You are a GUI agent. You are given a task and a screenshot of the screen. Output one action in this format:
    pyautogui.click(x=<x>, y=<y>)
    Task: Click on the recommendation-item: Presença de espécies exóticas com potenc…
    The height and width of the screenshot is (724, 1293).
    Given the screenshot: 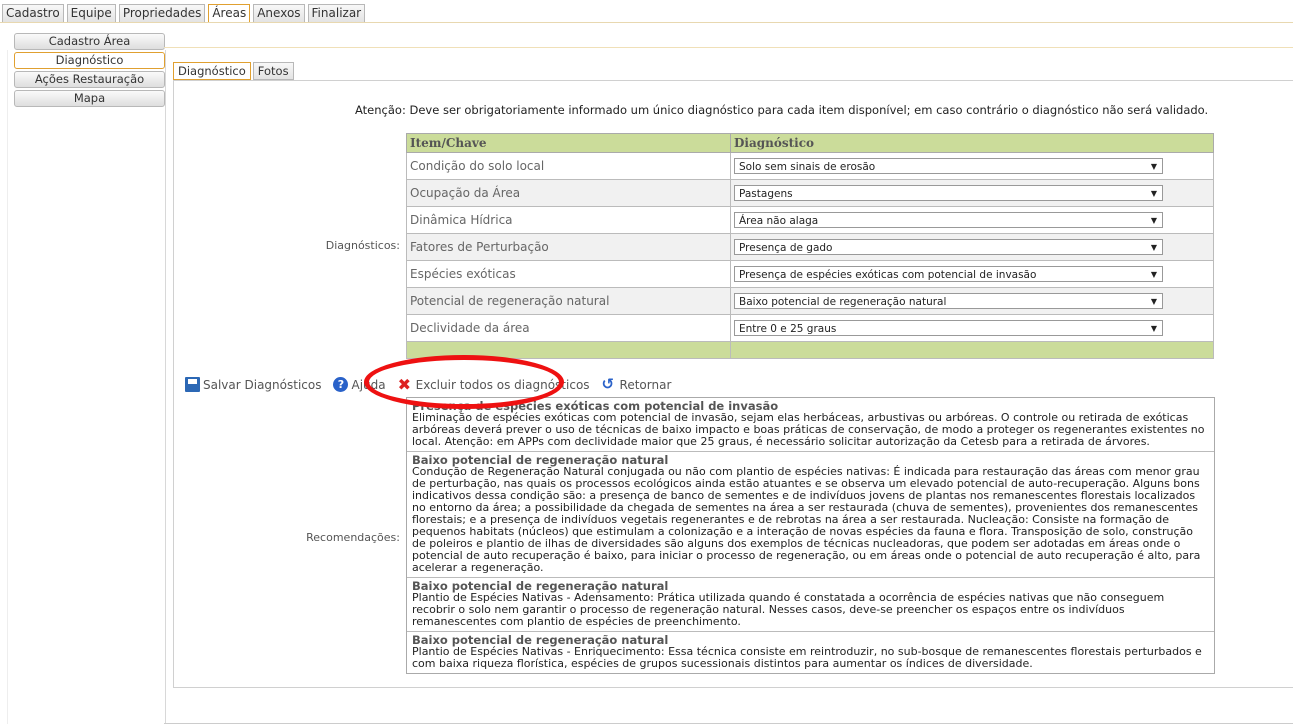 What is the action you would take?
    pyautogui.click(x=810, y=425)
    